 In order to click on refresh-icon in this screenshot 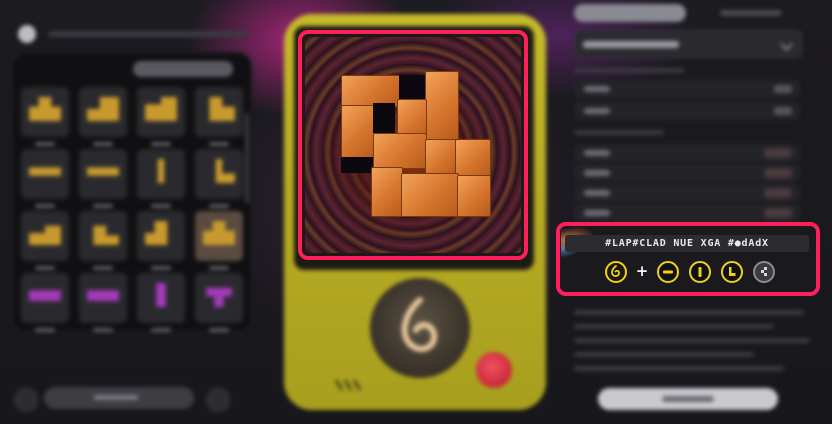, I will do `click(218, 400)`.